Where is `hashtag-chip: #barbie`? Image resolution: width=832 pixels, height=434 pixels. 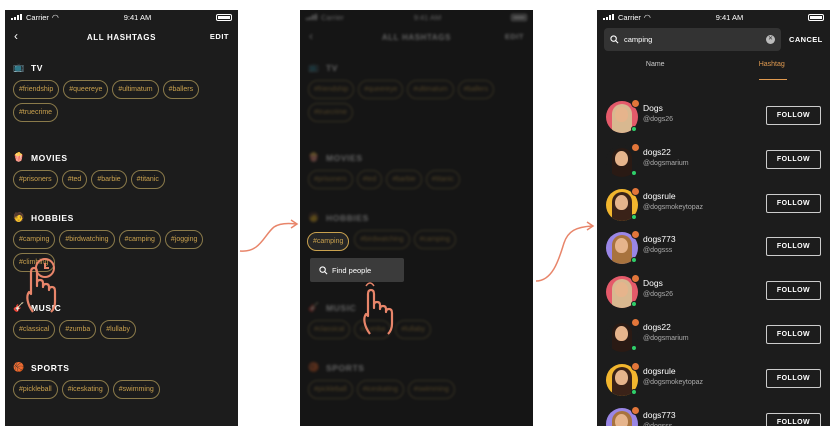 hashtag-chip: #barbie is located at coordinates (109, 179).